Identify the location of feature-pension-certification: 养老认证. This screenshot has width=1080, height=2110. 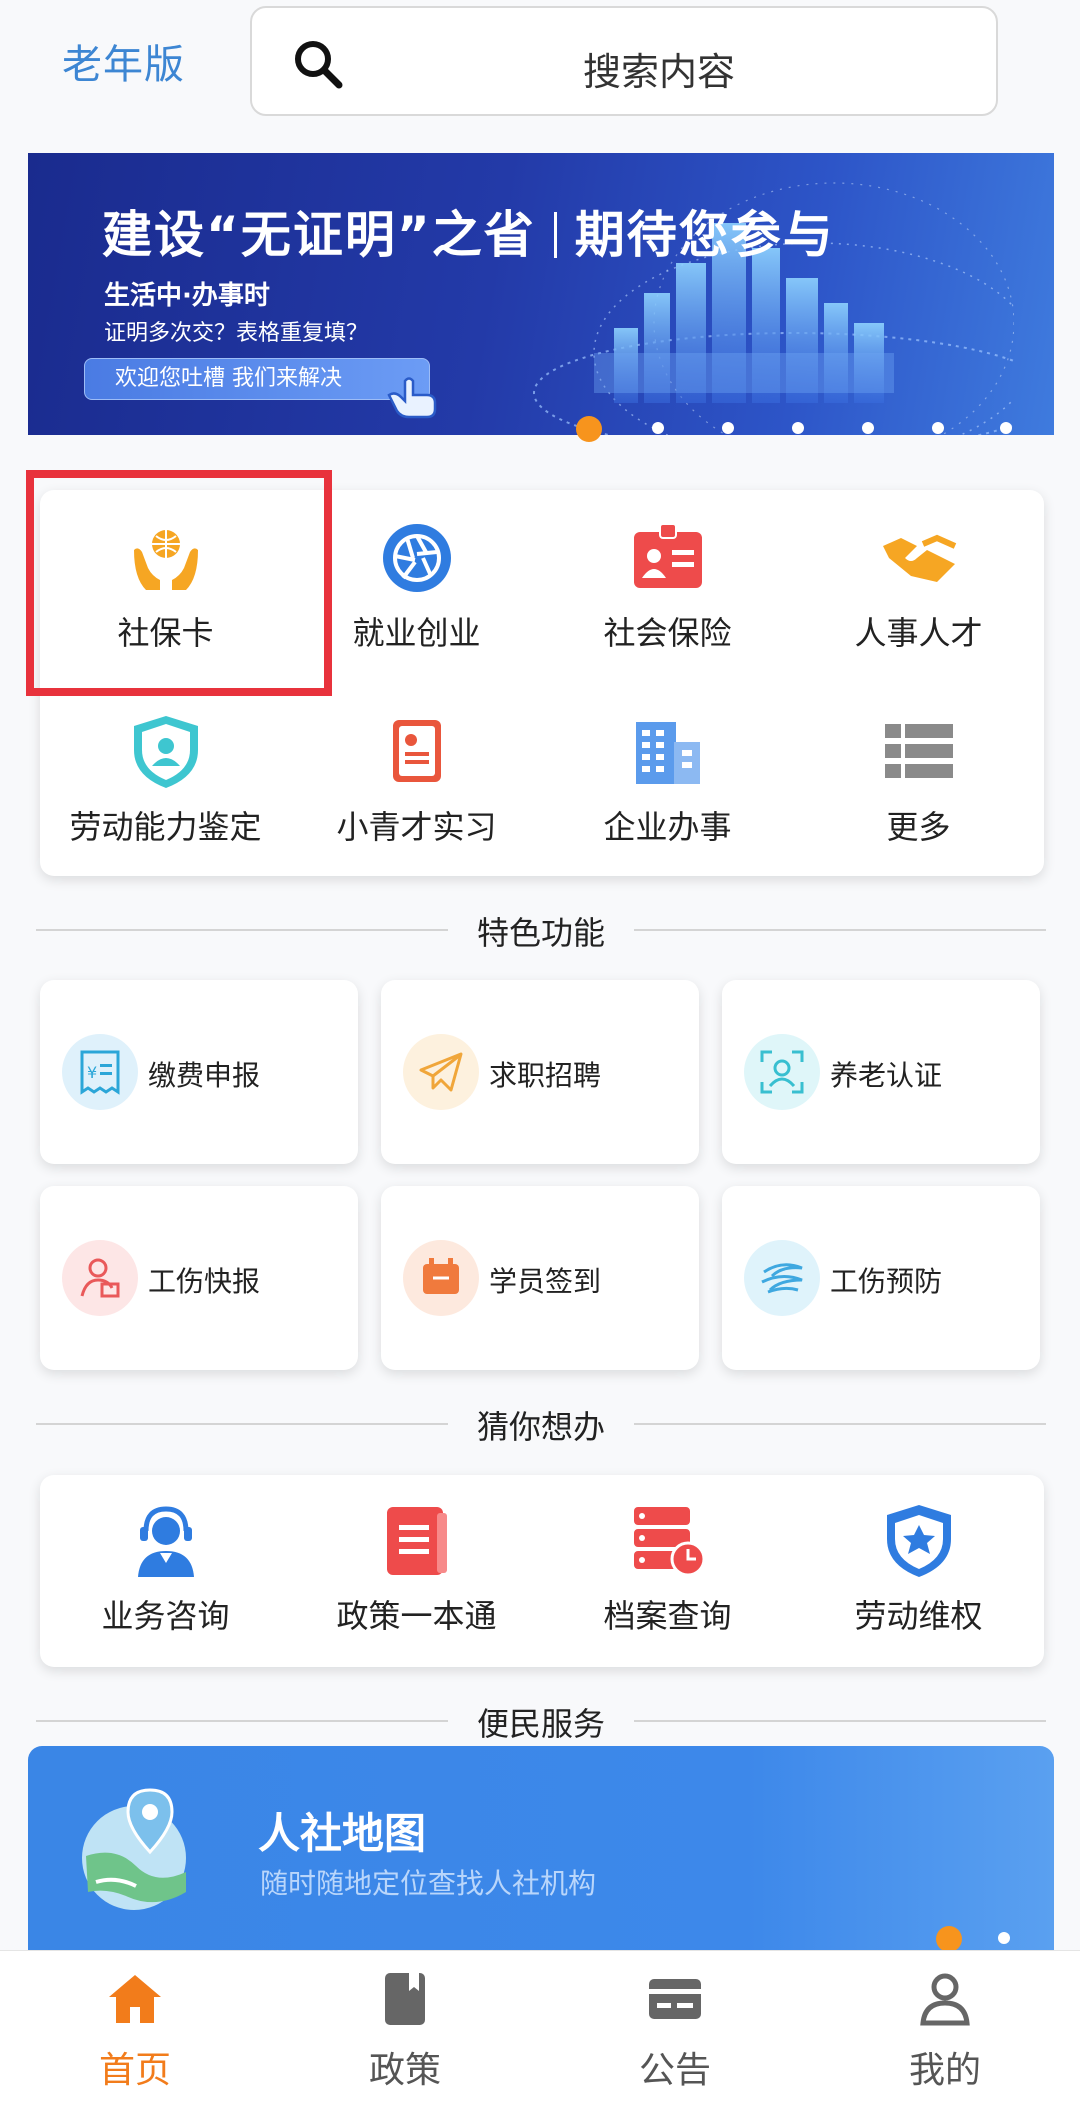
(881, 1072).